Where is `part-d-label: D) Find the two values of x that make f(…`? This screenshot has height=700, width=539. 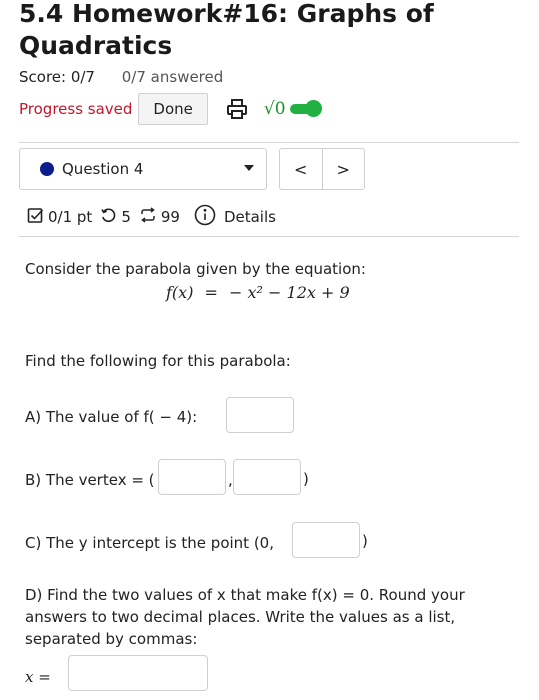
part-d-label: D) Find the two values of x that make f(… is located at coordinates (245, 617).